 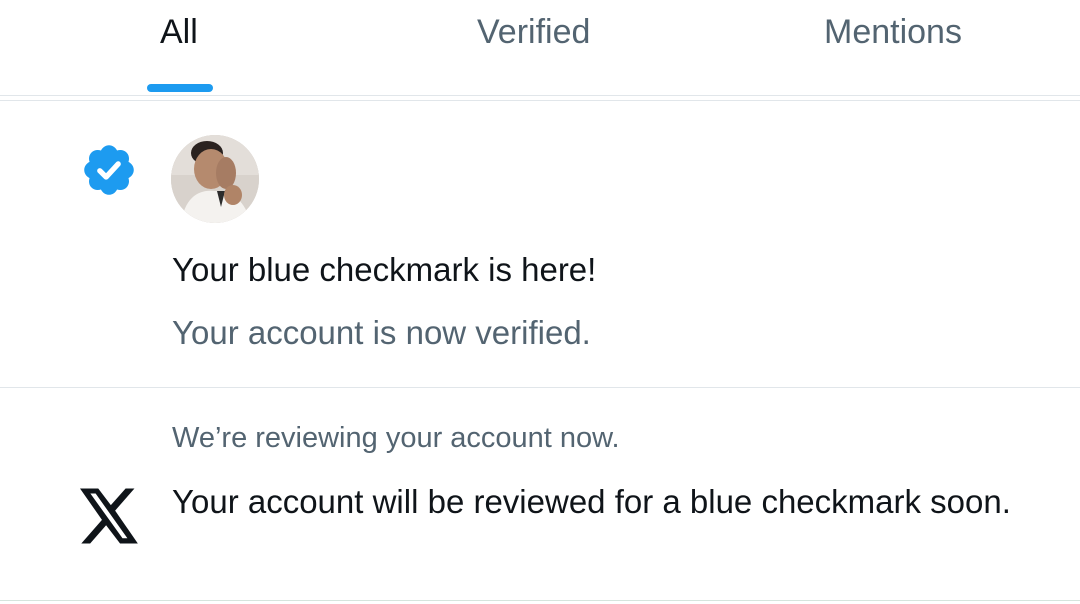 What do you see at coordinates (180, 88) in the screenshot?
I see `active-tab-indicator` at bounding box center [180, 88].